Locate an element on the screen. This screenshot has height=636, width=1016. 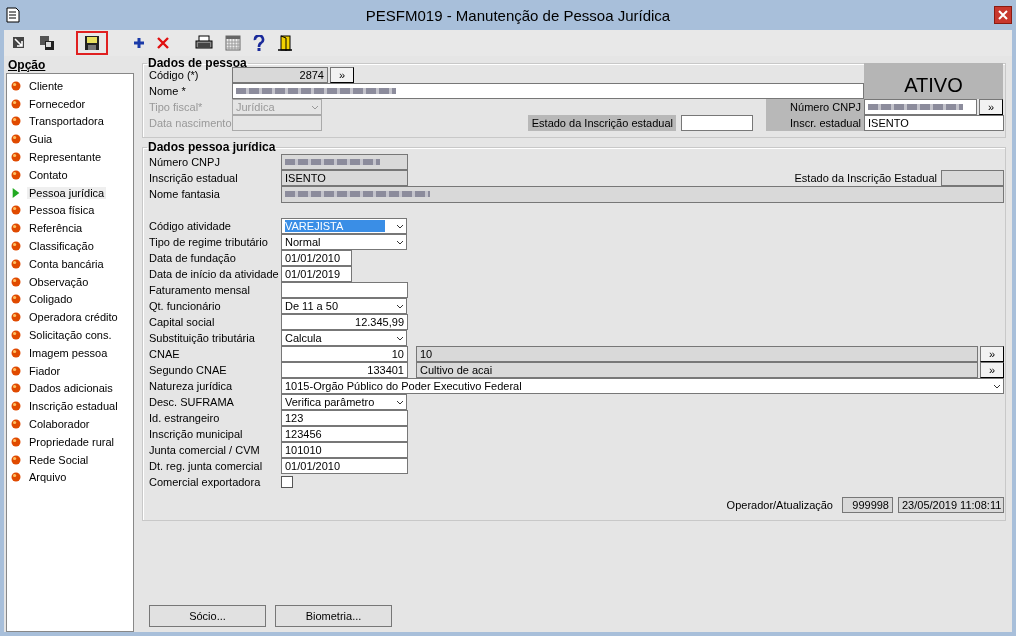
field-label: Data nascimento is located at coordinates (190, 123).